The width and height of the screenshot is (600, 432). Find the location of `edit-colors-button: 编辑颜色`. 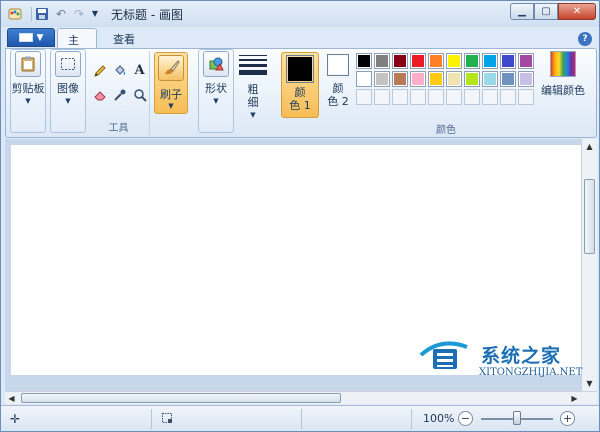

edit-colors-button: 编辑颜色 is located at coordinates (563, 74).